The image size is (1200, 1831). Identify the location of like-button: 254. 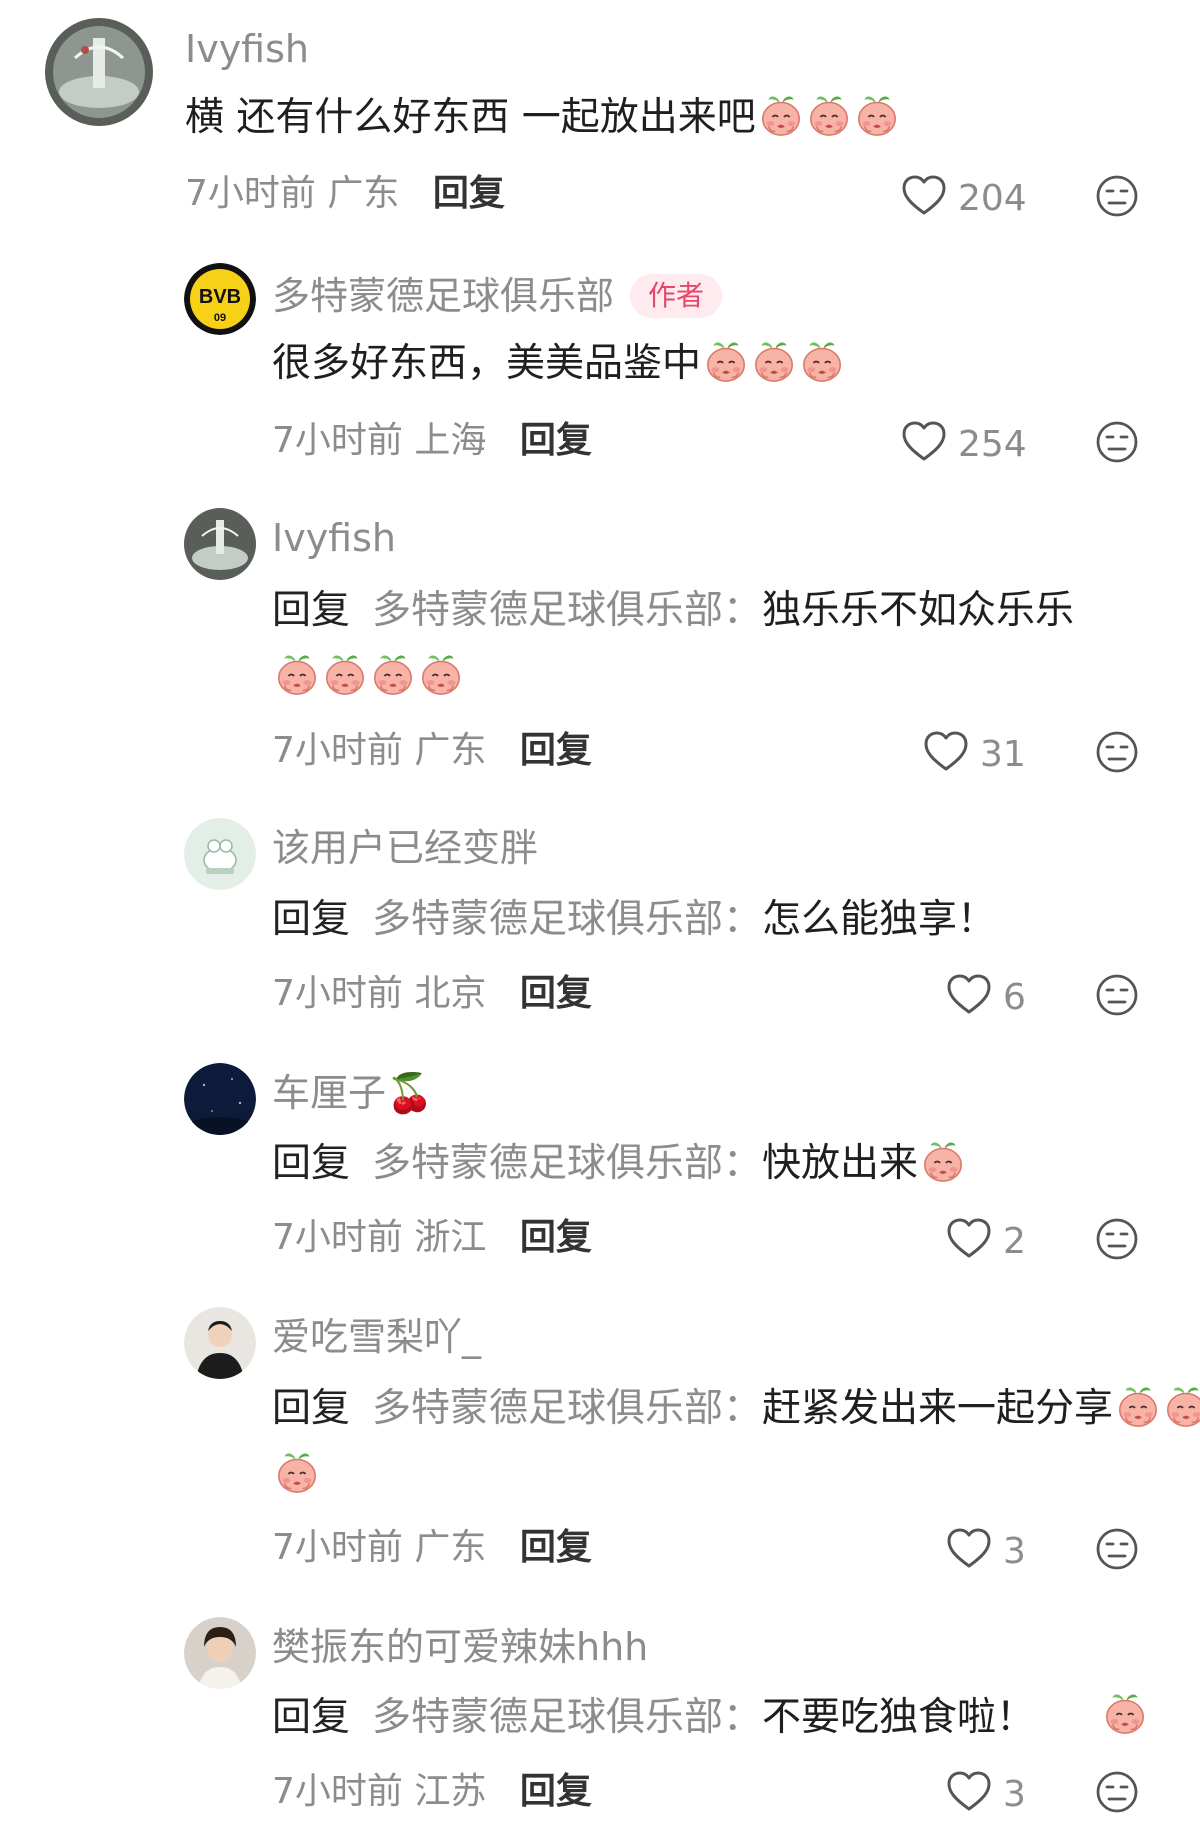
(963, 442).